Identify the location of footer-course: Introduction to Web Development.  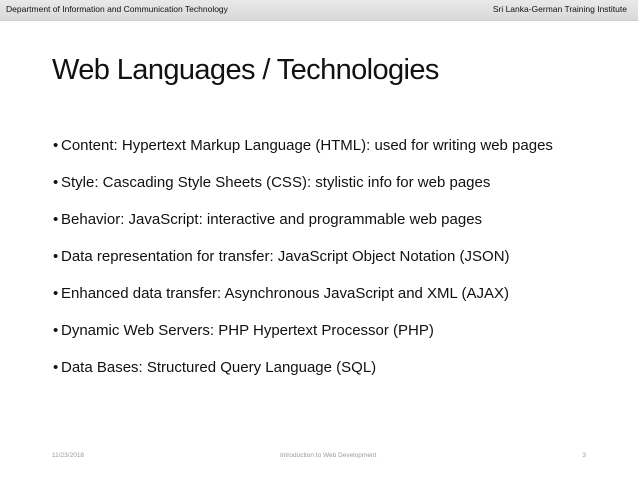
(328, 455).